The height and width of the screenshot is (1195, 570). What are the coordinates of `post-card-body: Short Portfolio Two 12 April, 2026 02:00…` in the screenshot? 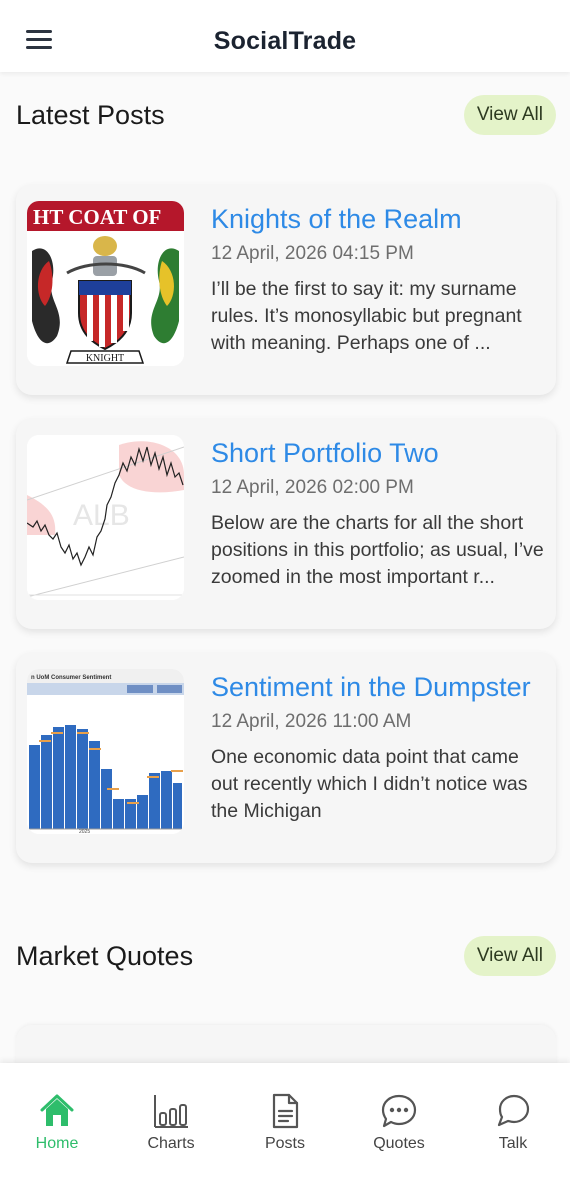 It's located at (377, 526).